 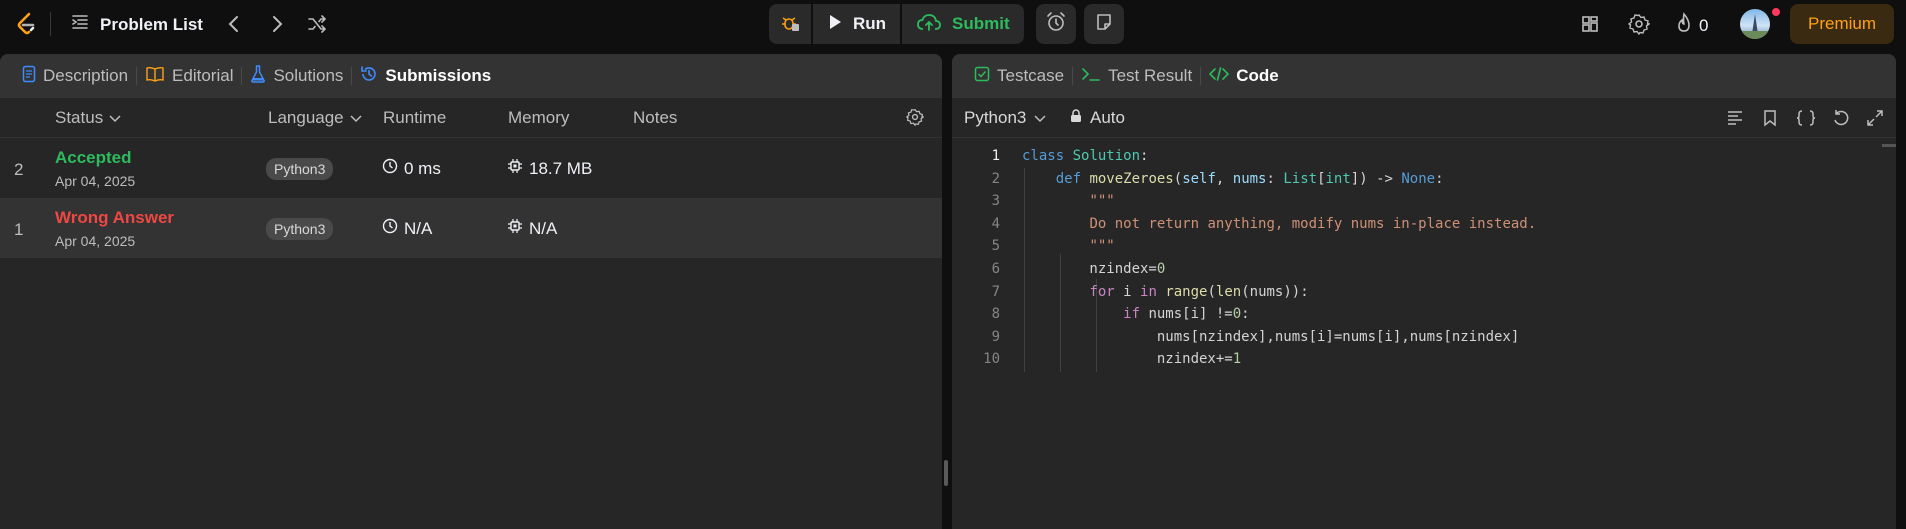 I want to click on runtime-value: N/A, so click(x=407, y=228).